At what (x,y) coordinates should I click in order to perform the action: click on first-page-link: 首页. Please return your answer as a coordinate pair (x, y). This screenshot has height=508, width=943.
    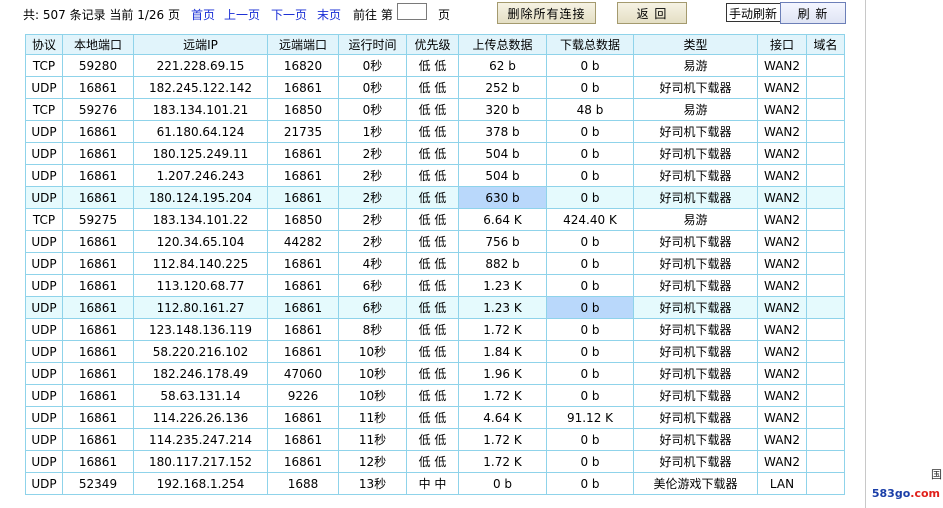
    Looking at the image, I should click on (203, 14).